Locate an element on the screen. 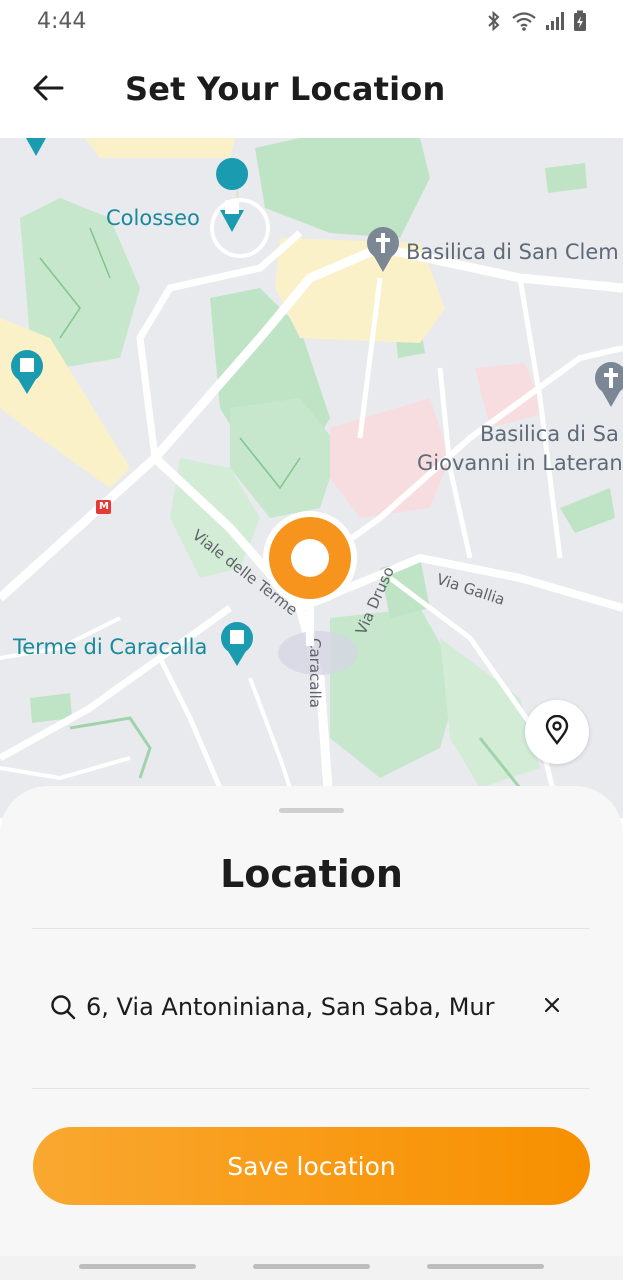  status-bar: 4:44 is located at coordinates (311, 21).